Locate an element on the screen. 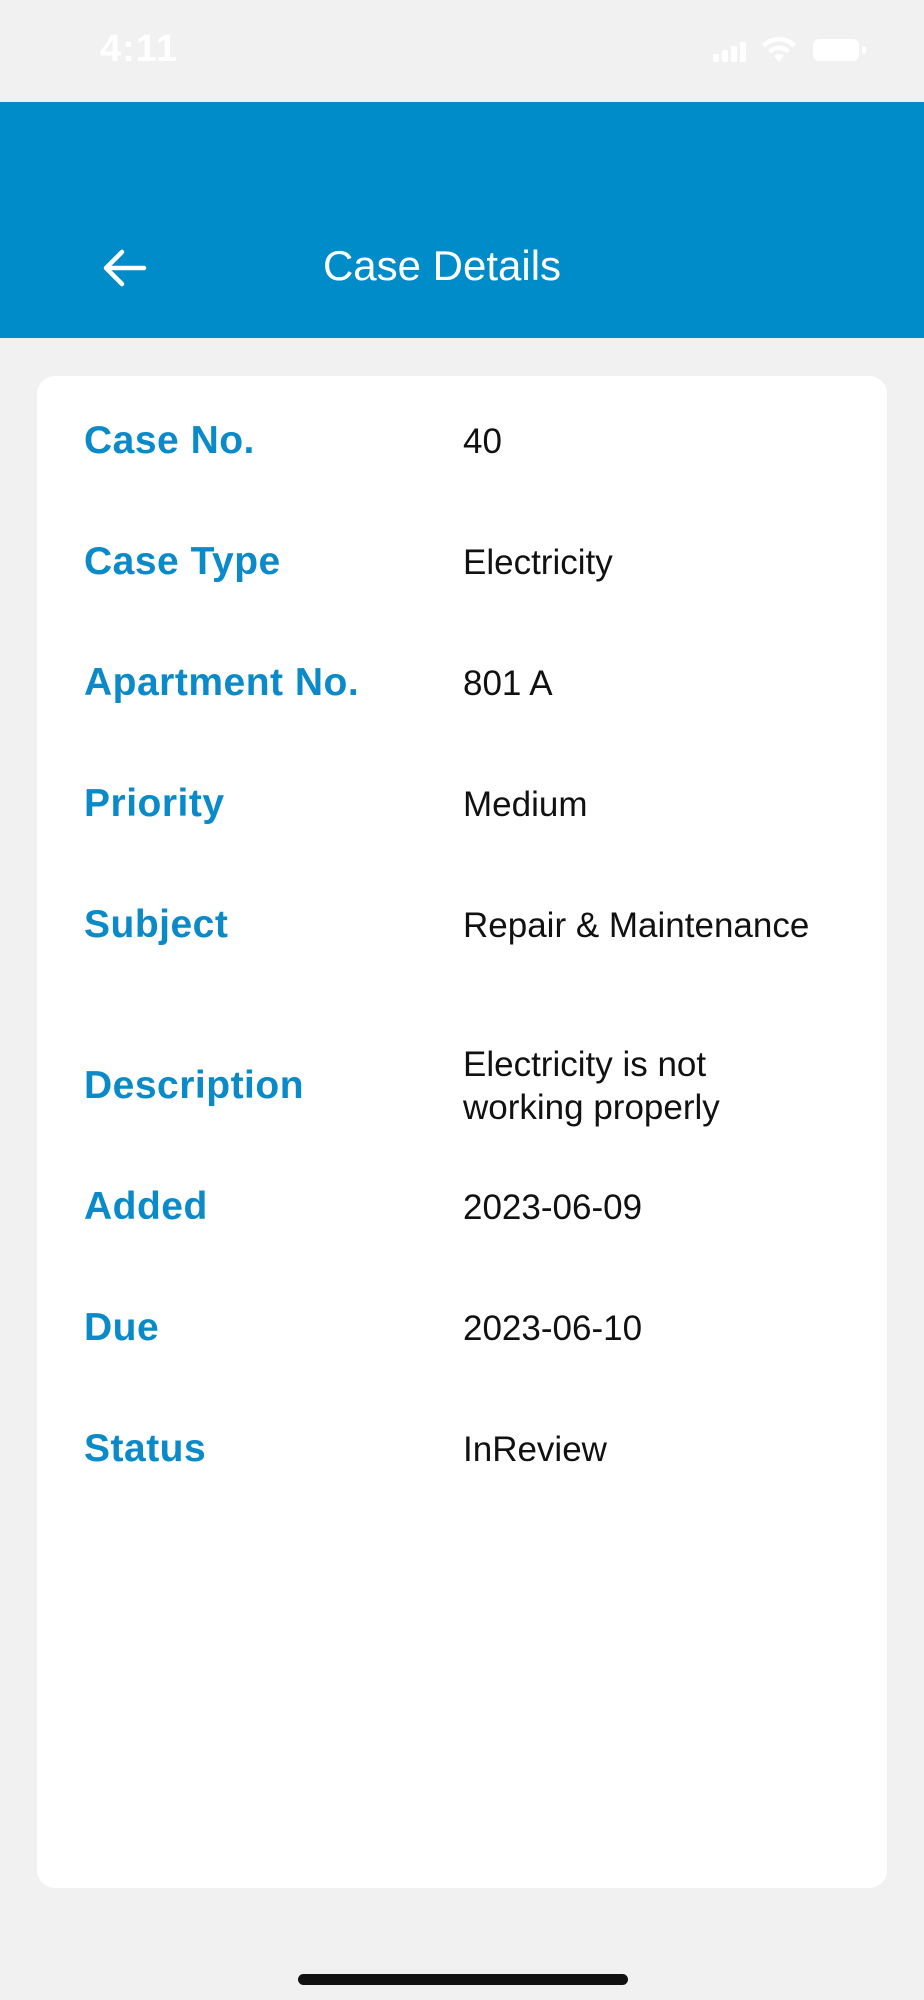  priority-value: Medium is located at coordinates (525, 804).